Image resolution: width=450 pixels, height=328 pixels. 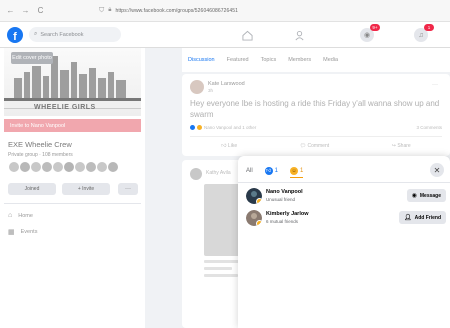 What do you see at coordinates (15, 34) in the screenshot?
I see `facebook-logo-icon: f` at bounding box center [15, 34].